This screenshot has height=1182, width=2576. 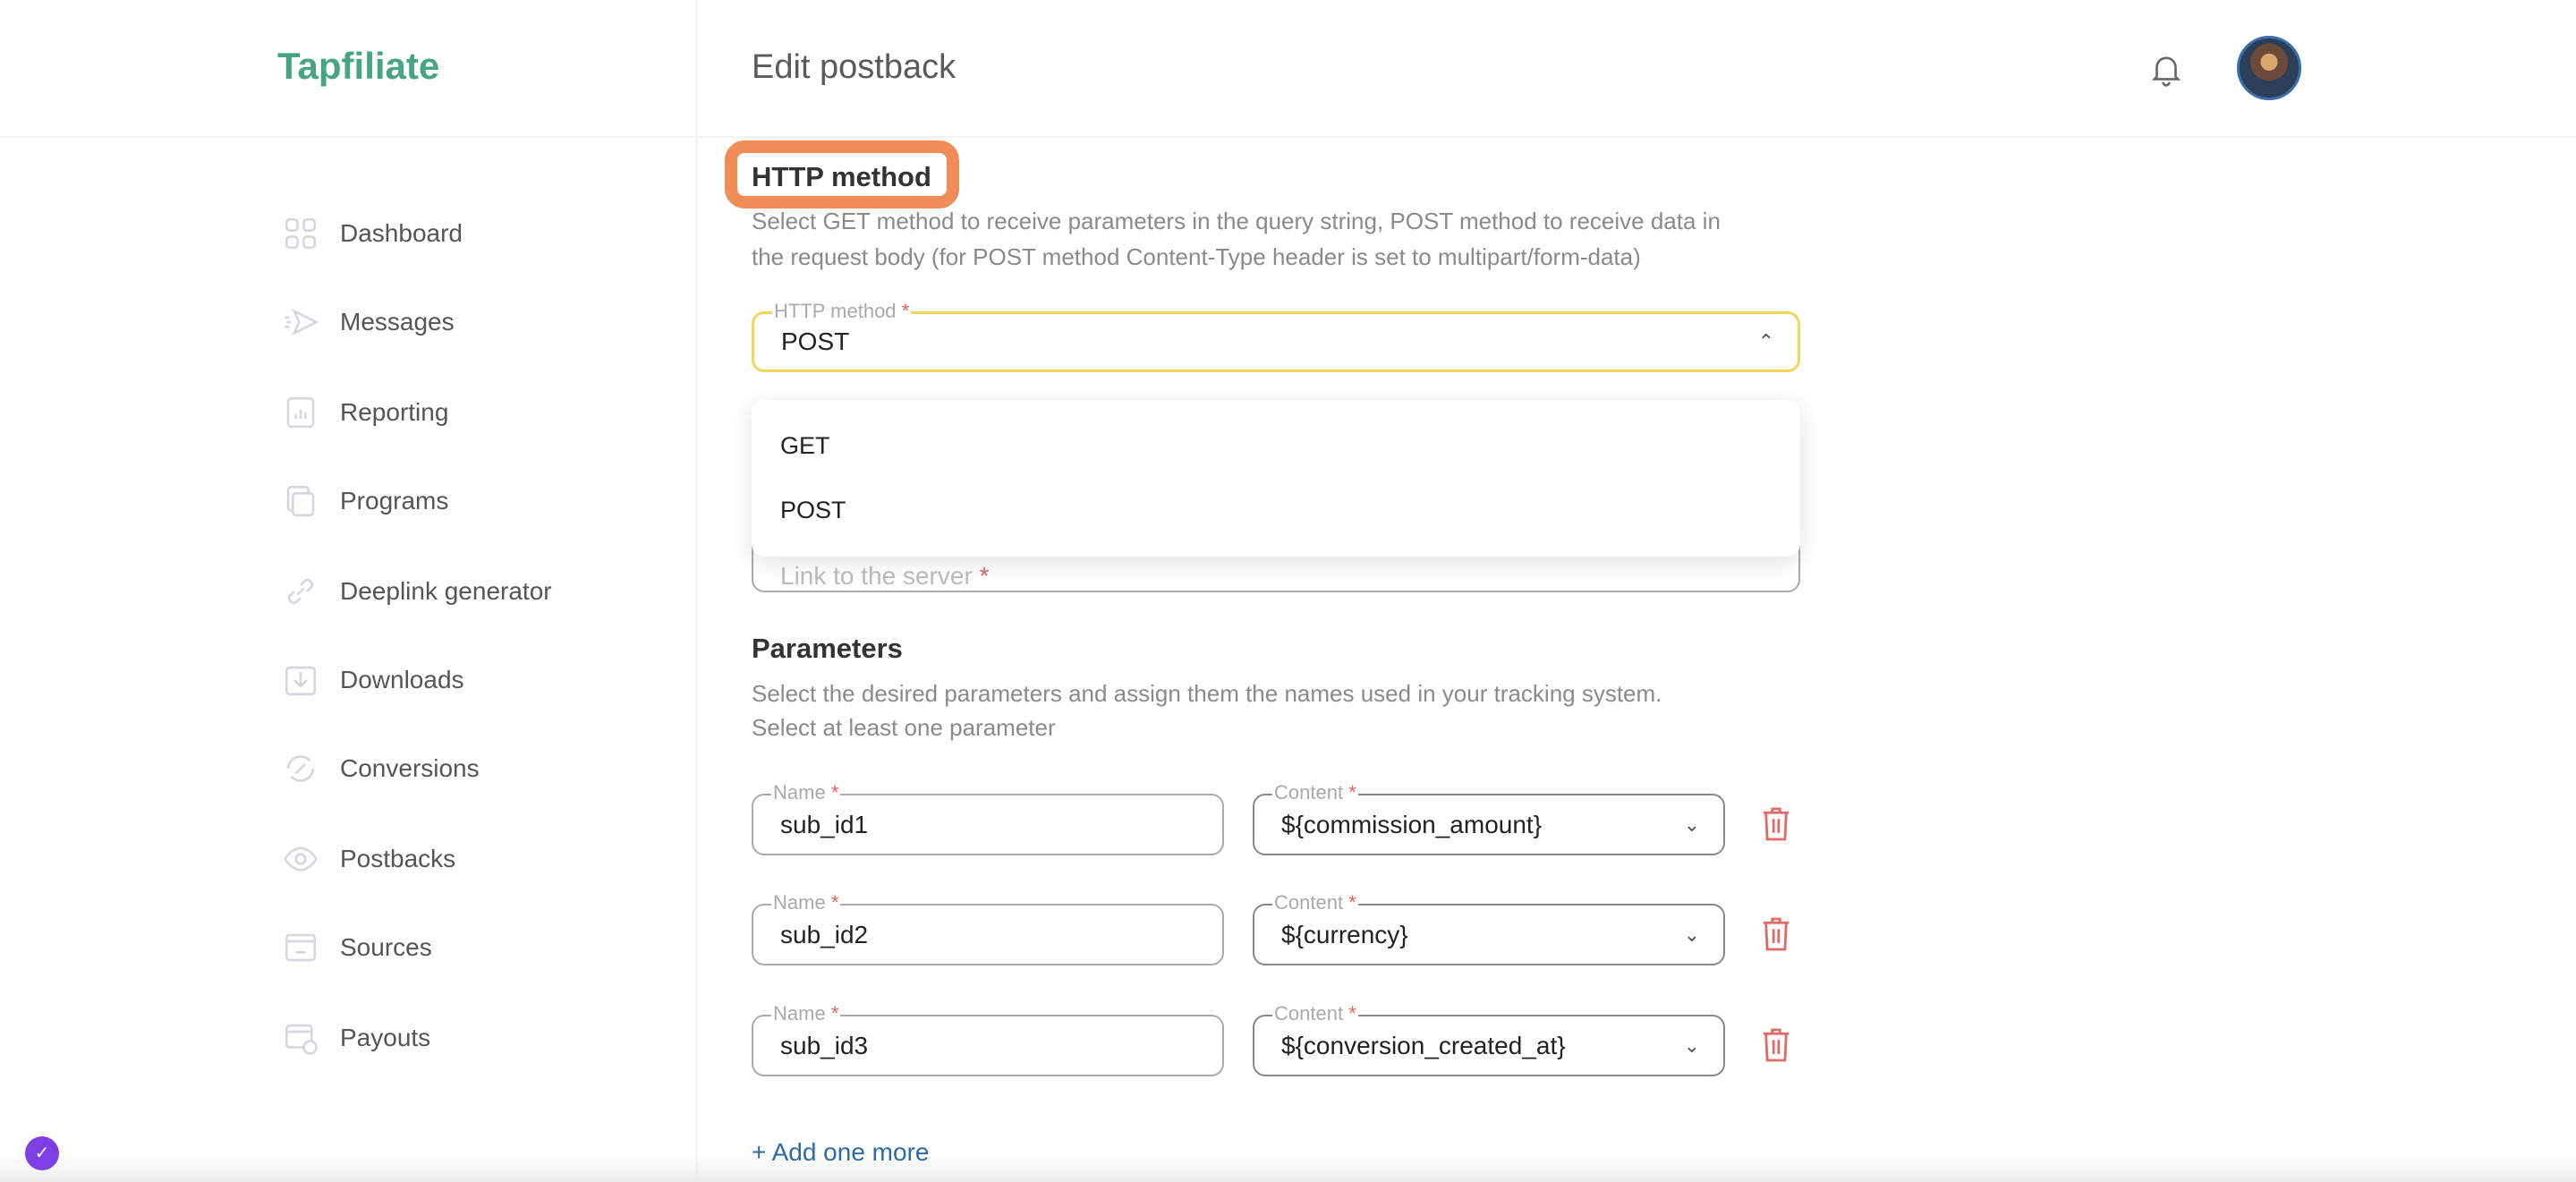 I want to click on bell-icon, so click(x=2166, y=68).